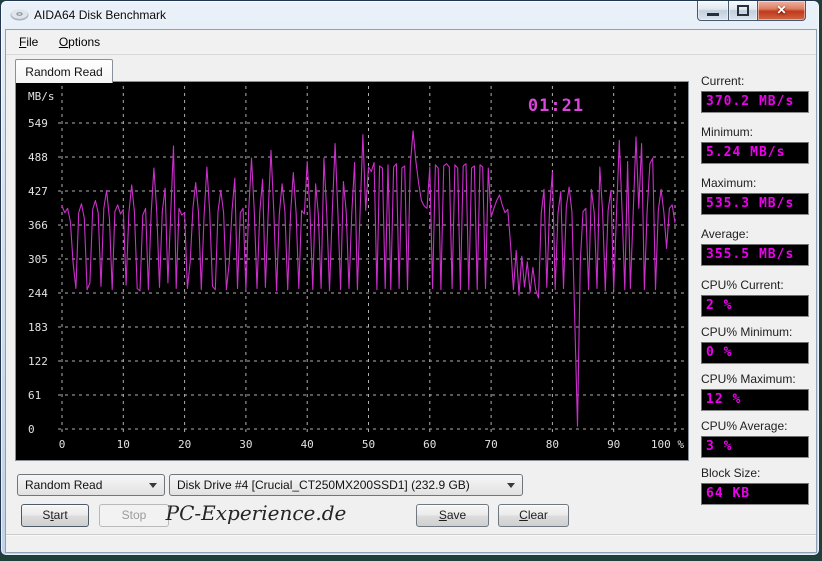 This screenshot has width=822, height=561. What do you see at coordinates (62, 444) in the screenshot?
I see `x-tick-label: 0` at bounding box center [62, 444].